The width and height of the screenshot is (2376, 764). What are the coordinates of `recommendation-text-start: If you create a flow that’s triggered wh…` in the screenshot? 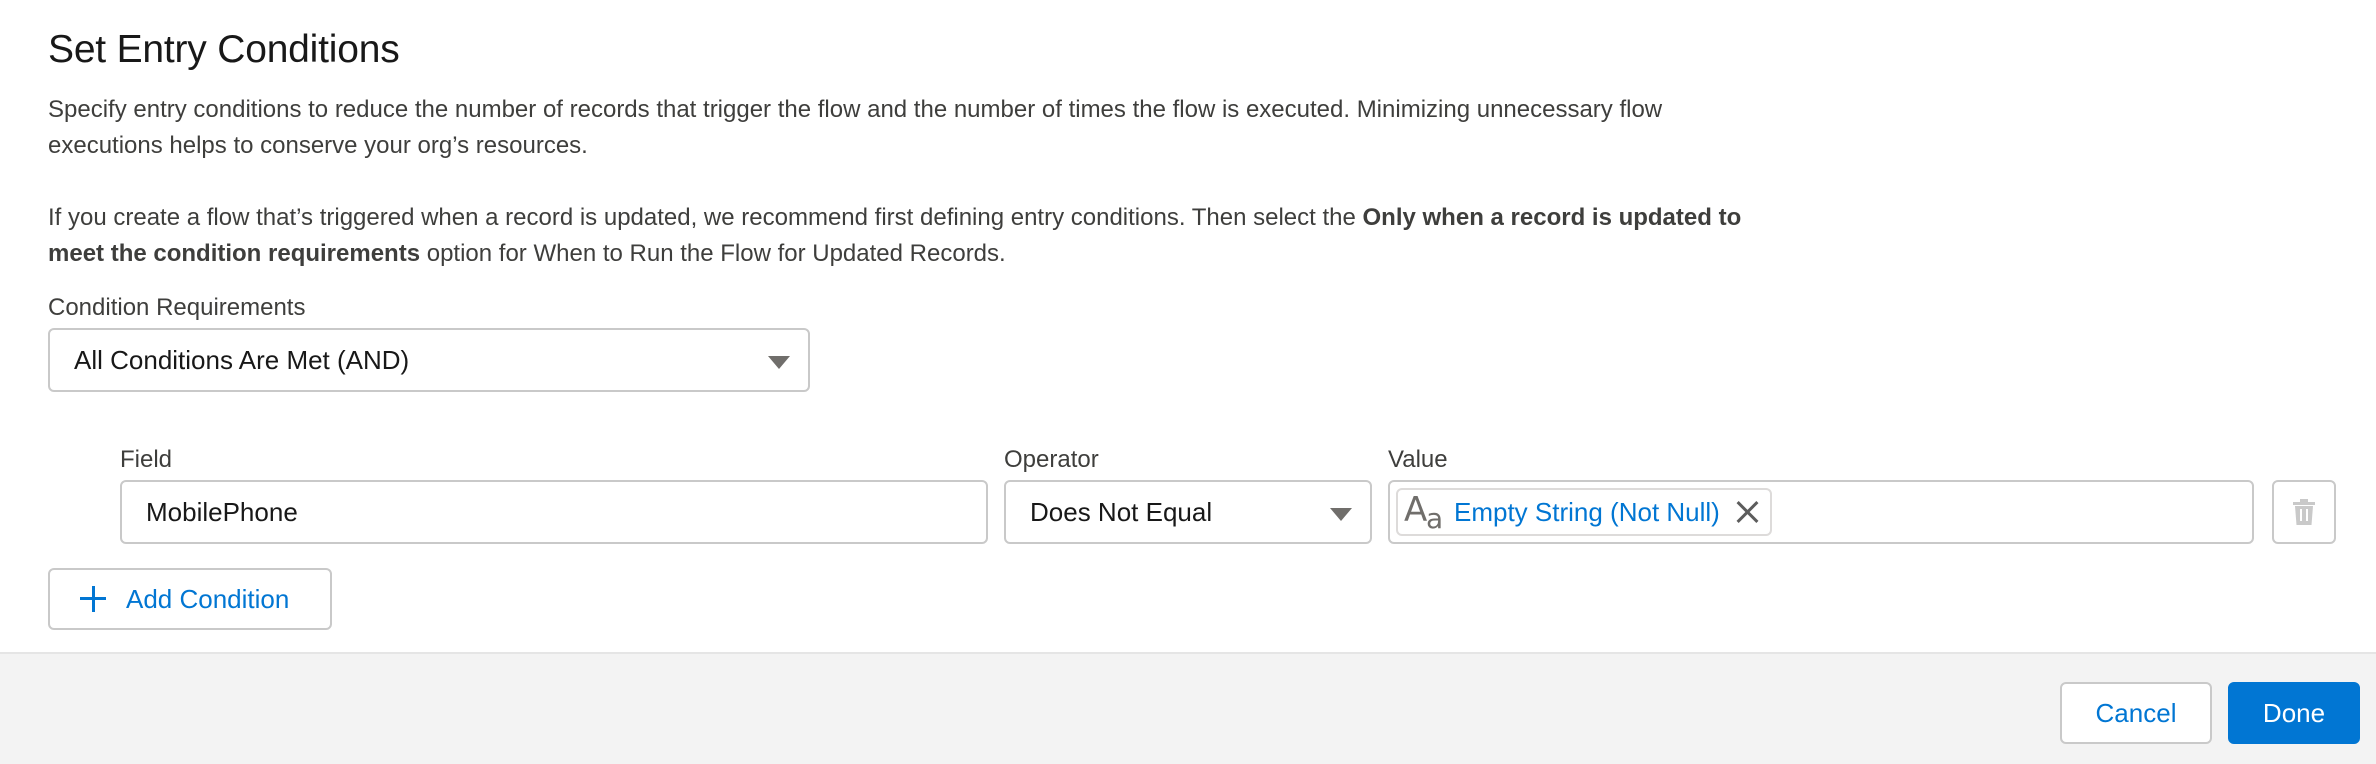 It's located at (705, 217).